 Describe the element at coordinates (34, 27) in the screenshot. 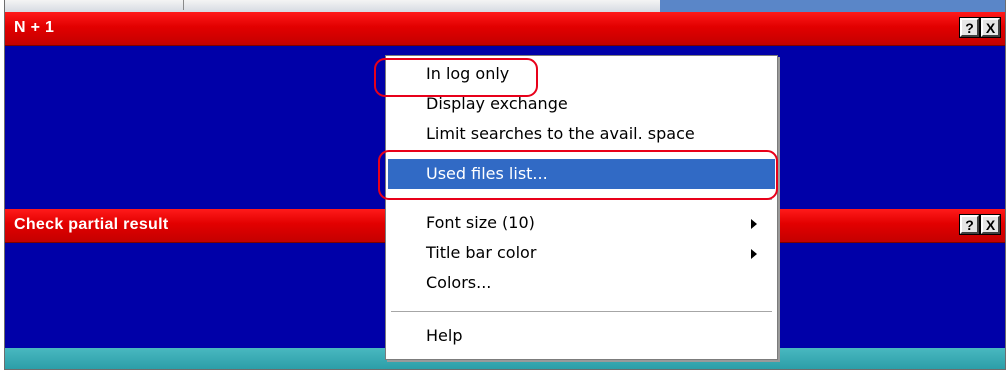

I see `panel-title: N + 1` at that location.